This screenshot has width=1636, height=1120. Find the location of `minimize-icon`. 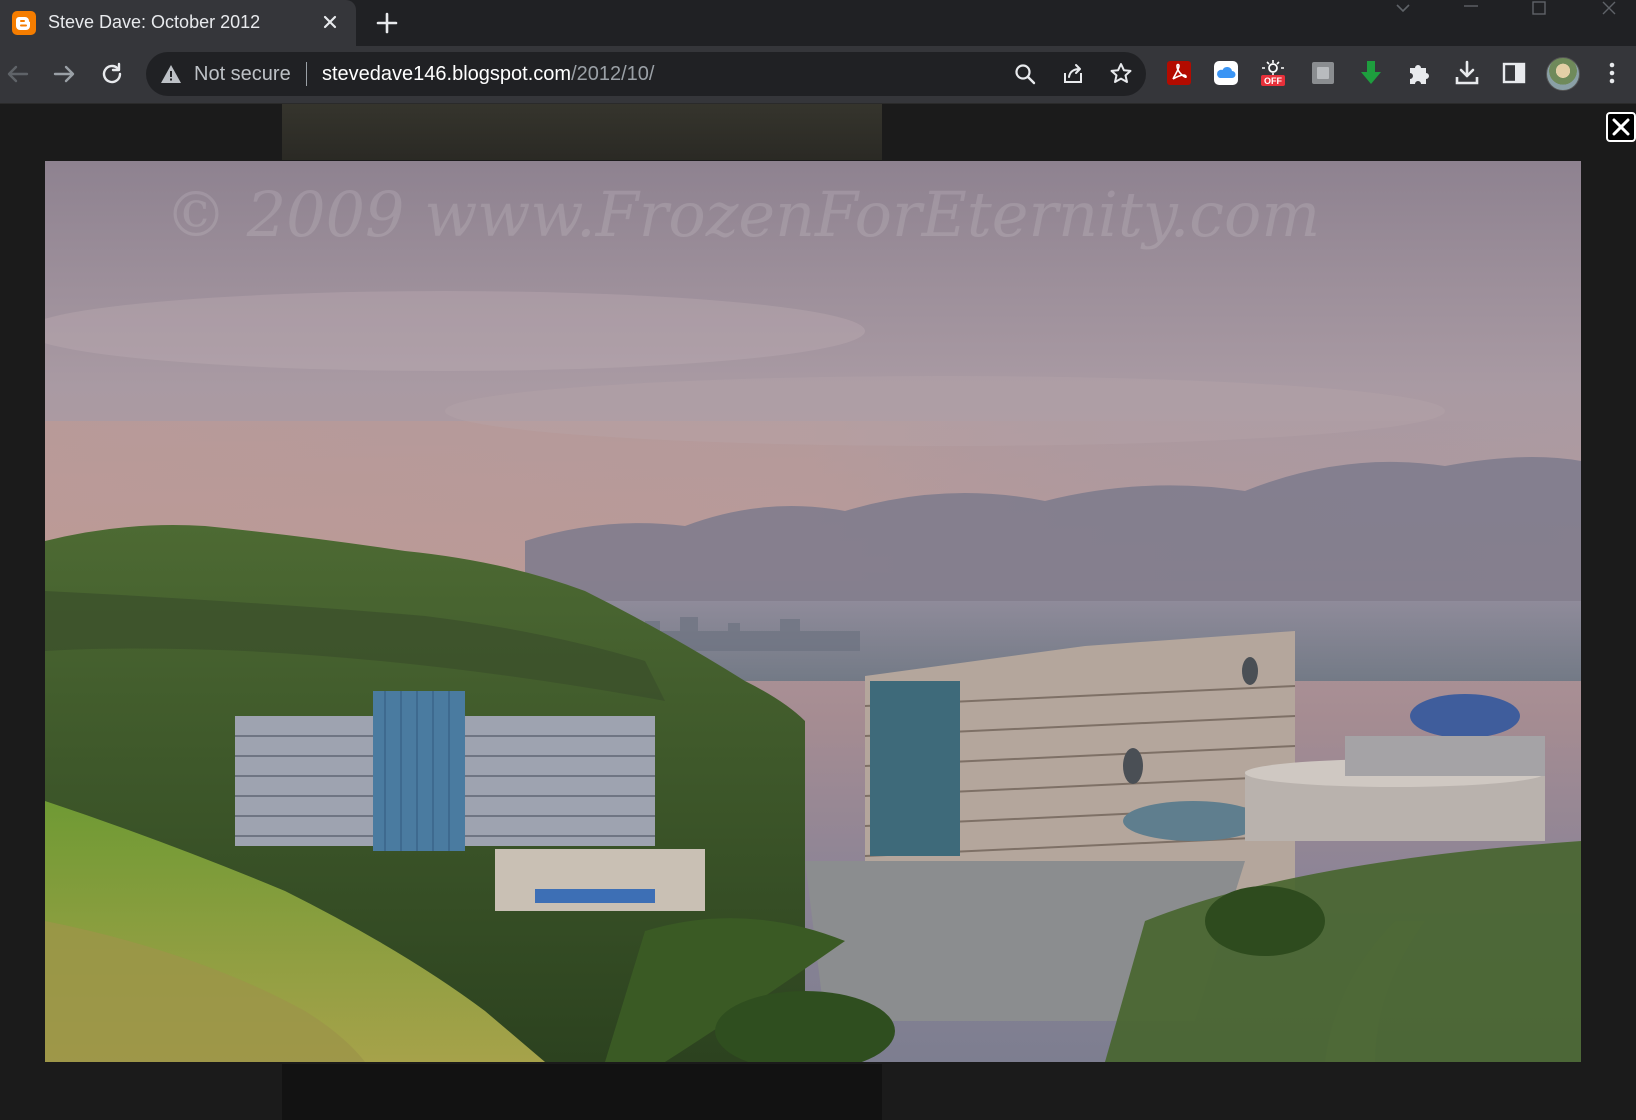

minimize-icon is located at coordinates (1471, 13).